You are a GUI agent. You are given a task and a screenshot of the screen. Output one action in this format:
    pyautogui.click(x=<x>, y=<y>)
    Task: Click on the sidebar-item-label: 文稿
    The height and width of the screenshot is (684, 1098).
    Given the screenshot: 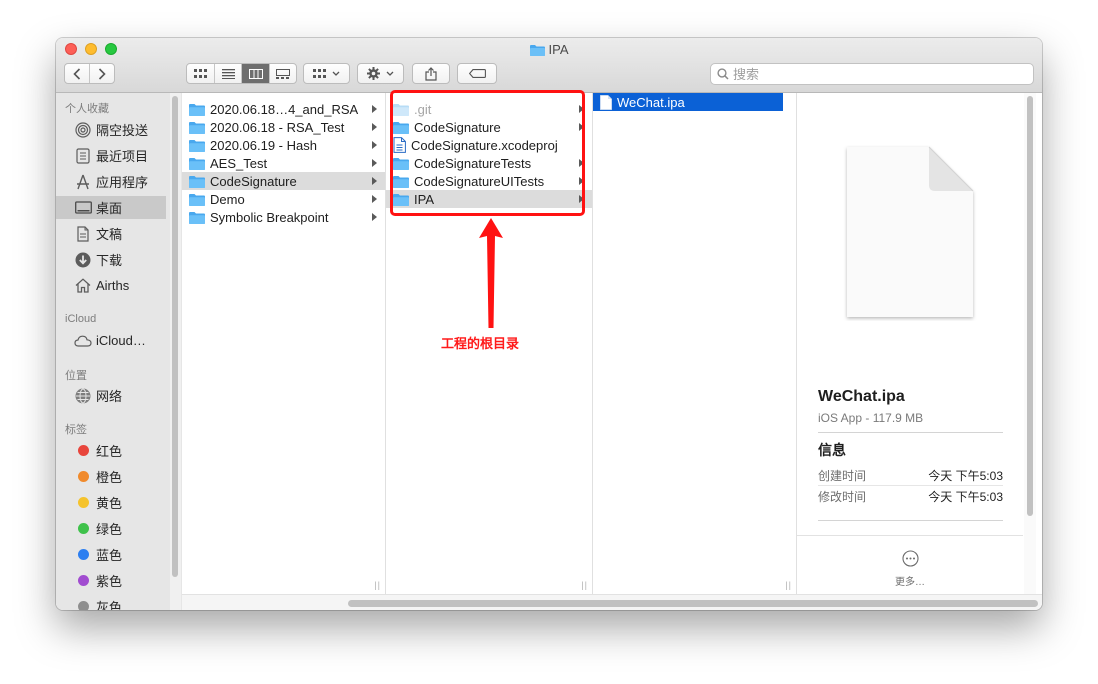 What is the action you would take?
    pyautogui.click(x=109, y=234)
    